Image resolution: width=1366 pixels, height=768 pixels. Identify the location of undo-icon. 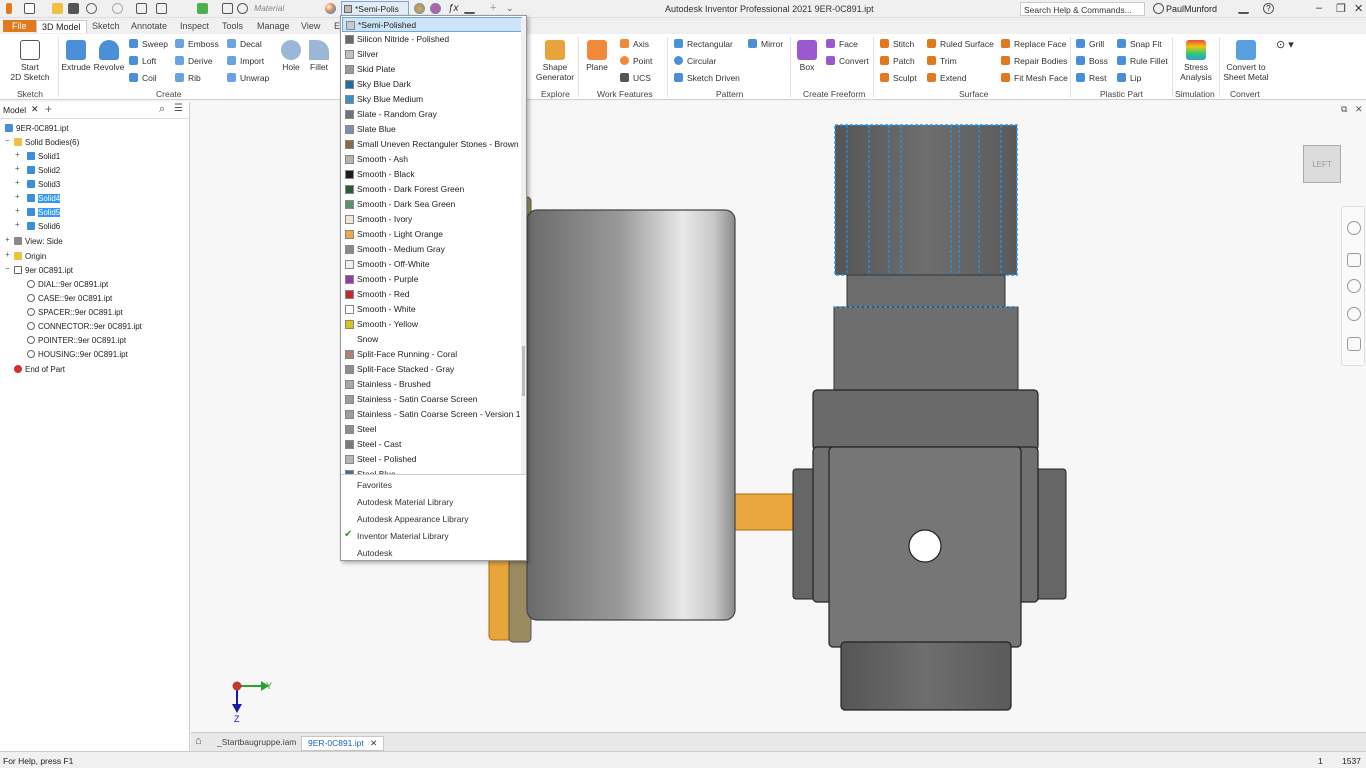
(91, 8).